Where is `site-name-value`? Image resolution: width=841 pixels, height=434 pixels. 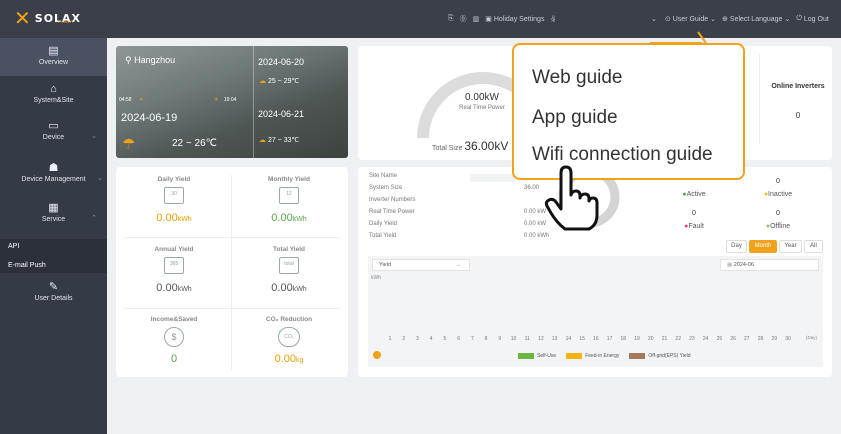
site-name-value is located at coordinates (492, 178).